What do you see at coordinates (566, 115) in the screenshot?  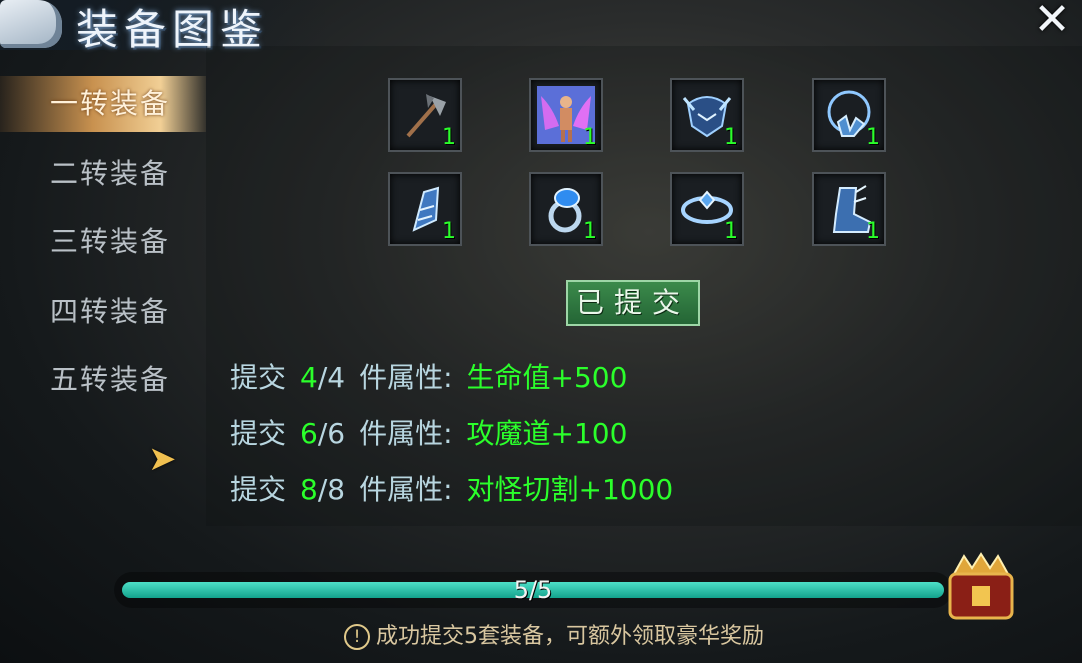 I see `equipment-slot-armor: 1` at bounding box center [566, 115].